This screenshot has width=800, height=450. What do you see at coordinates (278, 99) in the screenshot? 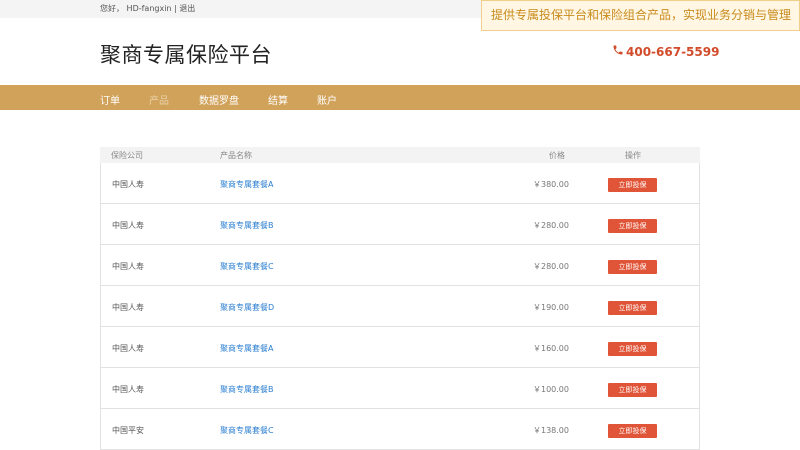
I see `nav-item-settlement: 结算` at bounding box center [278, 99].